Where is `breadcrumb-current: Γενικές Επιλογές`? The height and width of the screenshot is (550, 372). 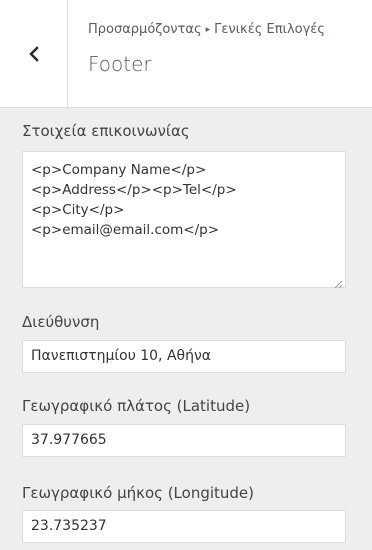 breadcrumb-current: Γενικές Επιλογές is located at coordinates (269, 29).